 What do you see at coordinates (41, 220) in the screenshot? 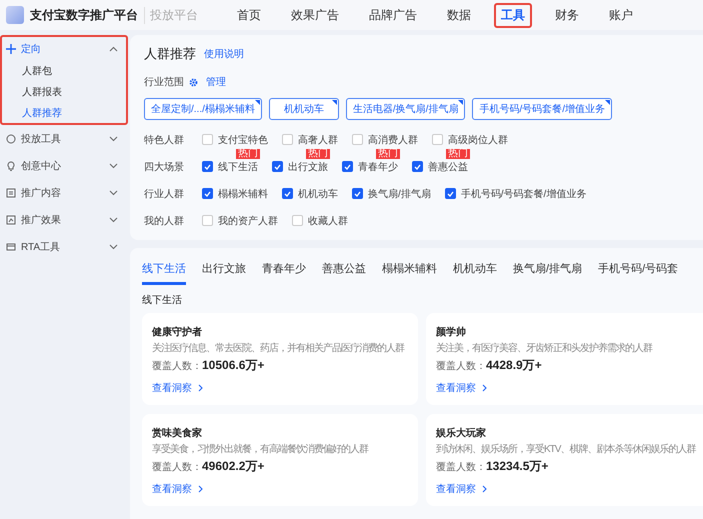
I see `sidebar-group-label: 推广效果` at bounding box center [41, 220].